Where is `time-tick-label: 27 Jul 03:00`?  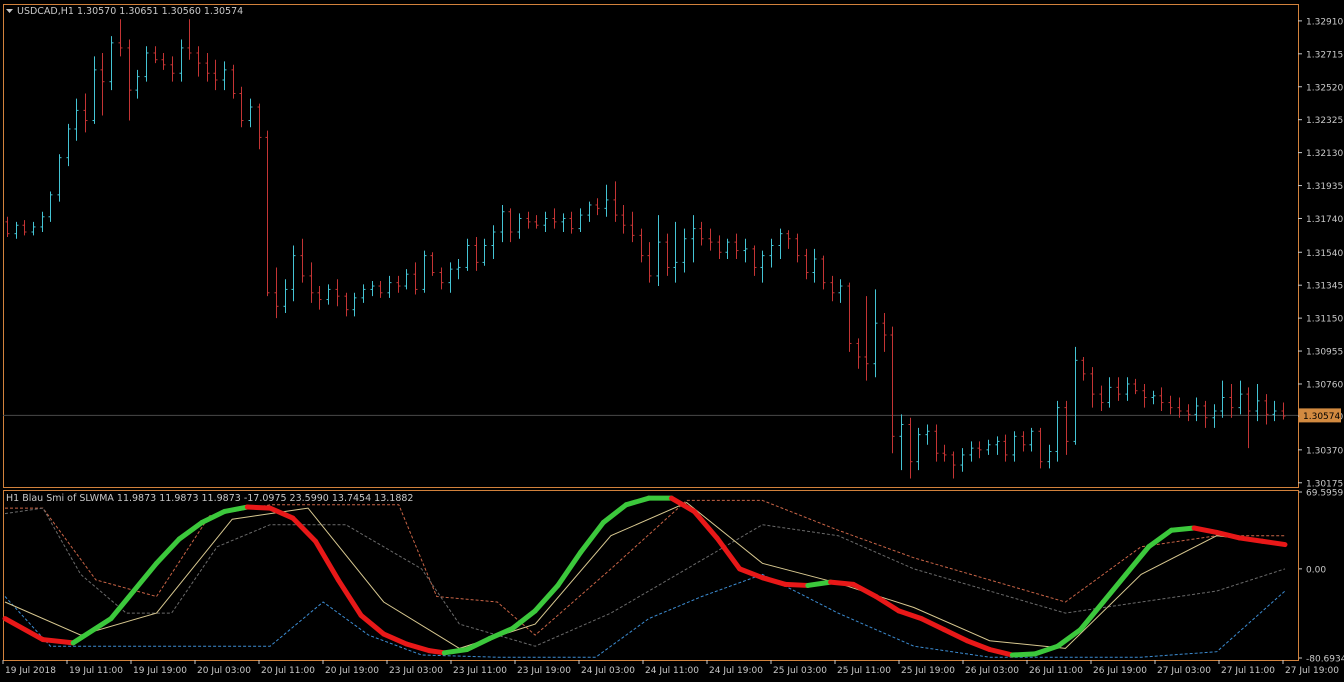 time-tick-label: 27 Jul 03:00 is located at coordinates (1184, 671).